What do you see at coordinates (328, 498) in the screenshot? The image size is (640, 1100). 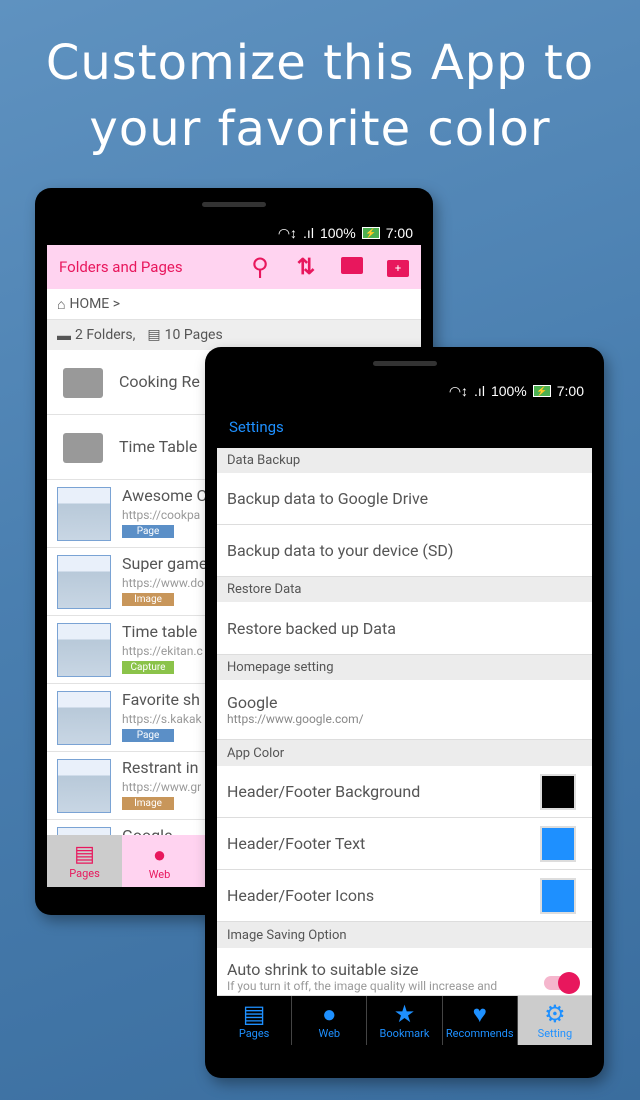 I see `item-label: Backup data to Google Drive` at bounding box center [328, 498].